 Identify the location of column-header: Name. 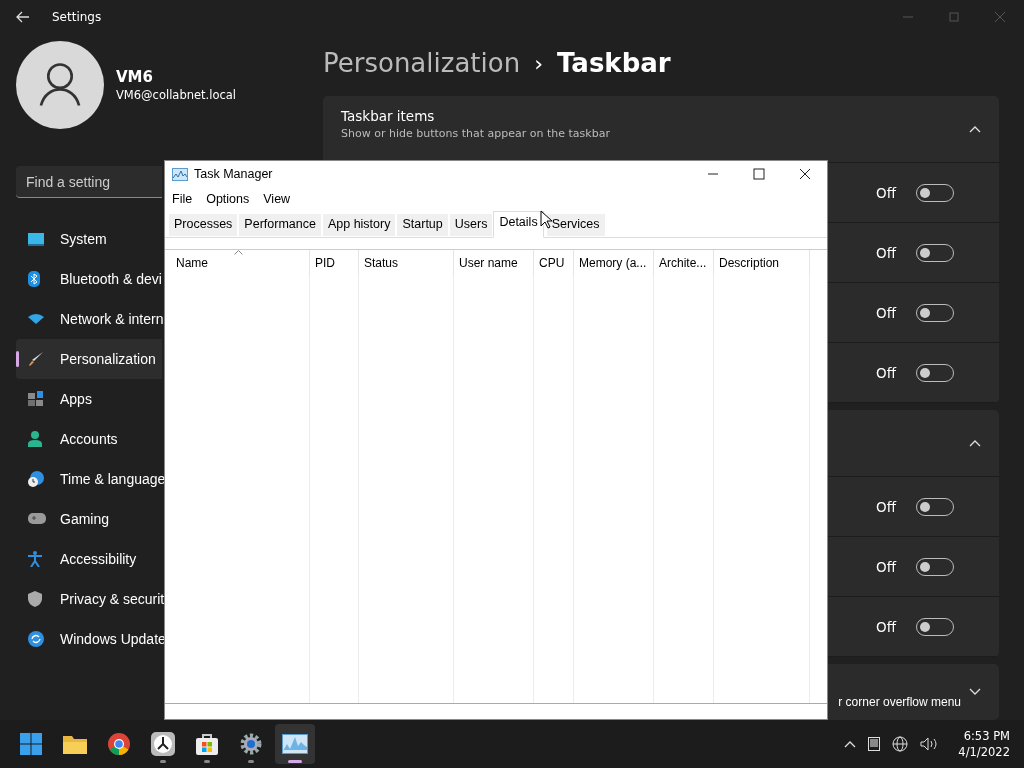
(192, 262).